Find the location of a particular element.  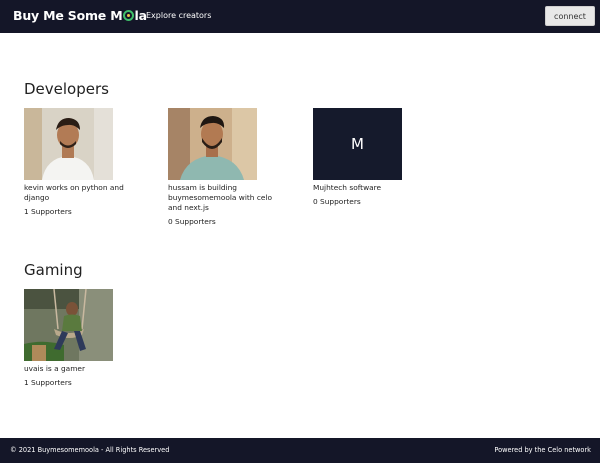

creator-description: uvais is a gamer is located at coordinates (54, 368).